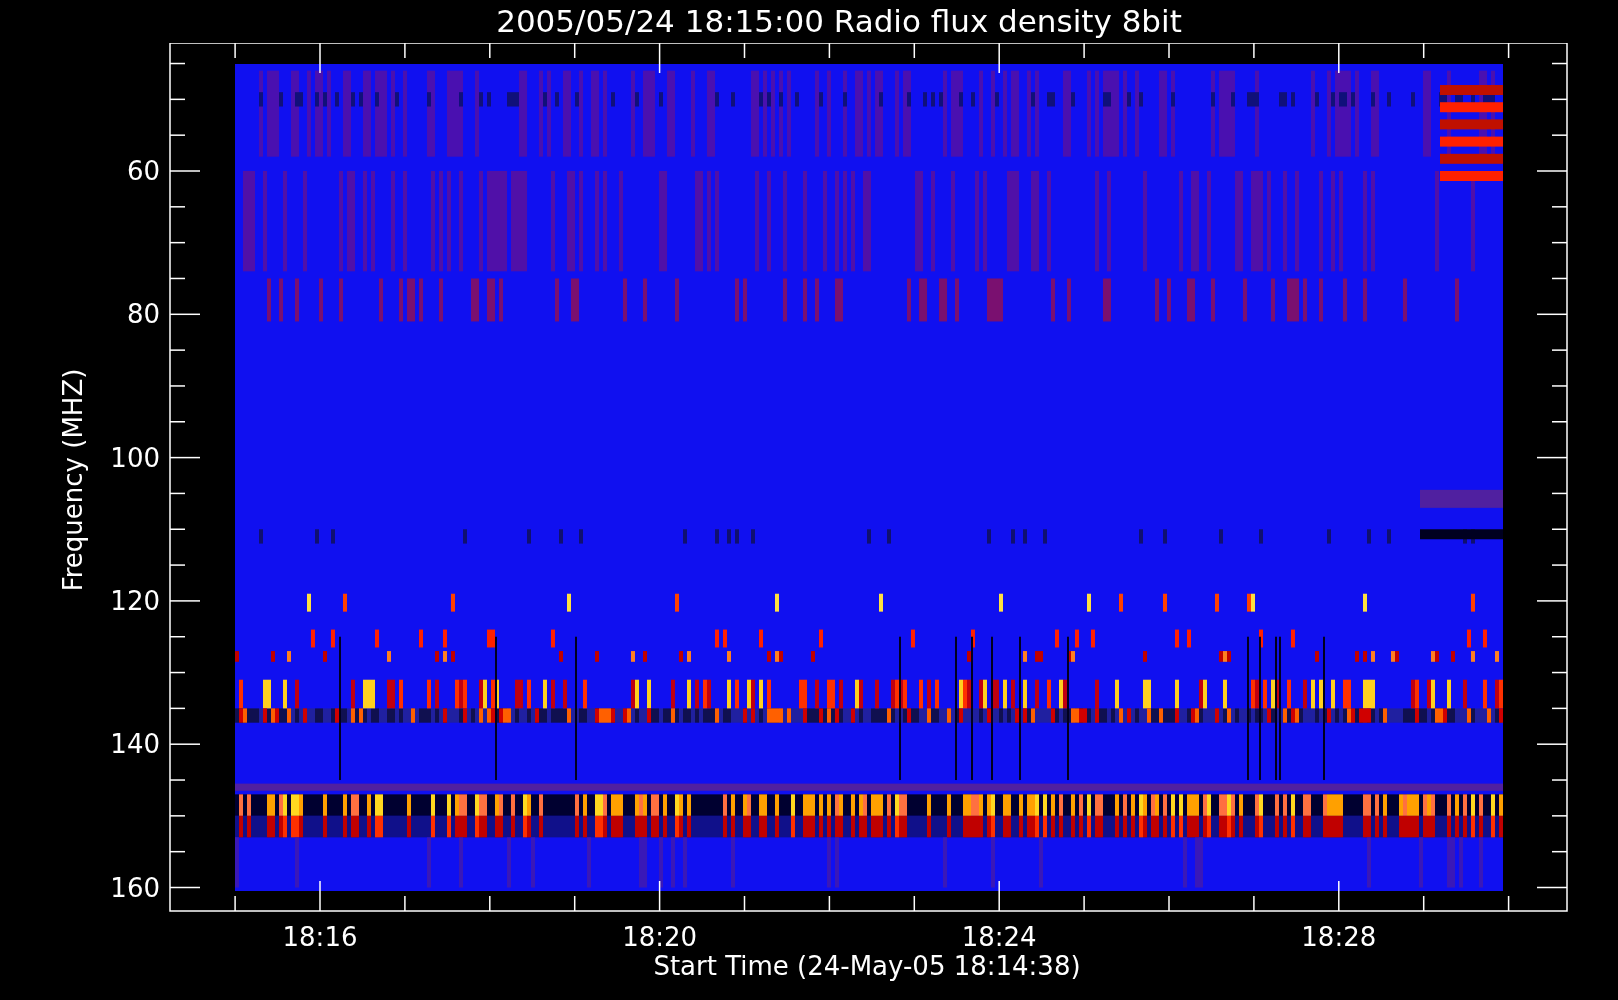 This screenshot has height=1000, width=1618. I want to click on tick-label: 18:28, so click(1339, 937).